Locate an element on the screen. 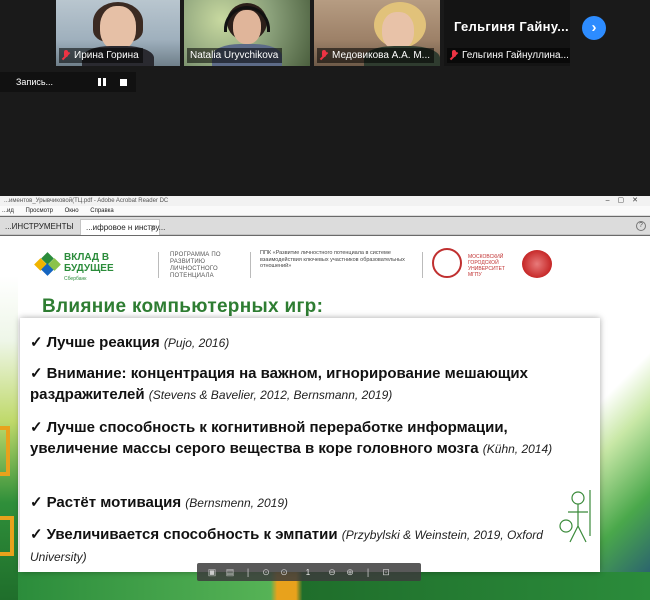  page-up-icon: ⊙ is located at coordinates (266, 572).